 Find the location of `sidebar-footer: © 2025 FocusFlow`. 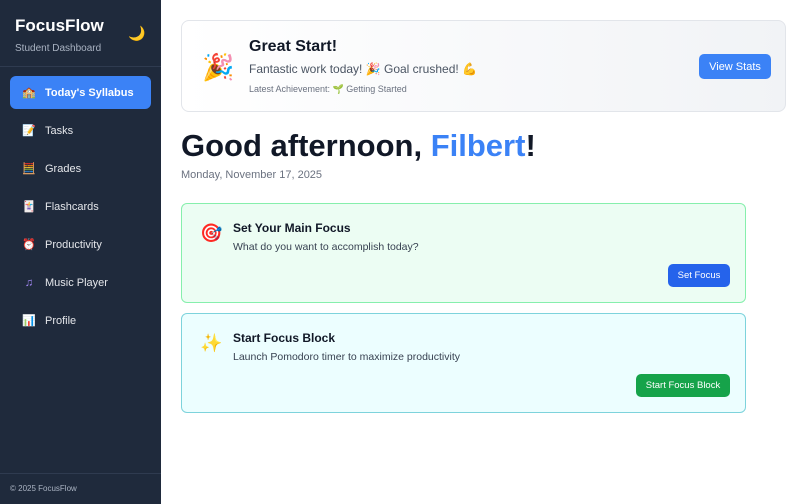

sidebar-footer: © 2025 FocusFlow is located at coordinates (43, 488).